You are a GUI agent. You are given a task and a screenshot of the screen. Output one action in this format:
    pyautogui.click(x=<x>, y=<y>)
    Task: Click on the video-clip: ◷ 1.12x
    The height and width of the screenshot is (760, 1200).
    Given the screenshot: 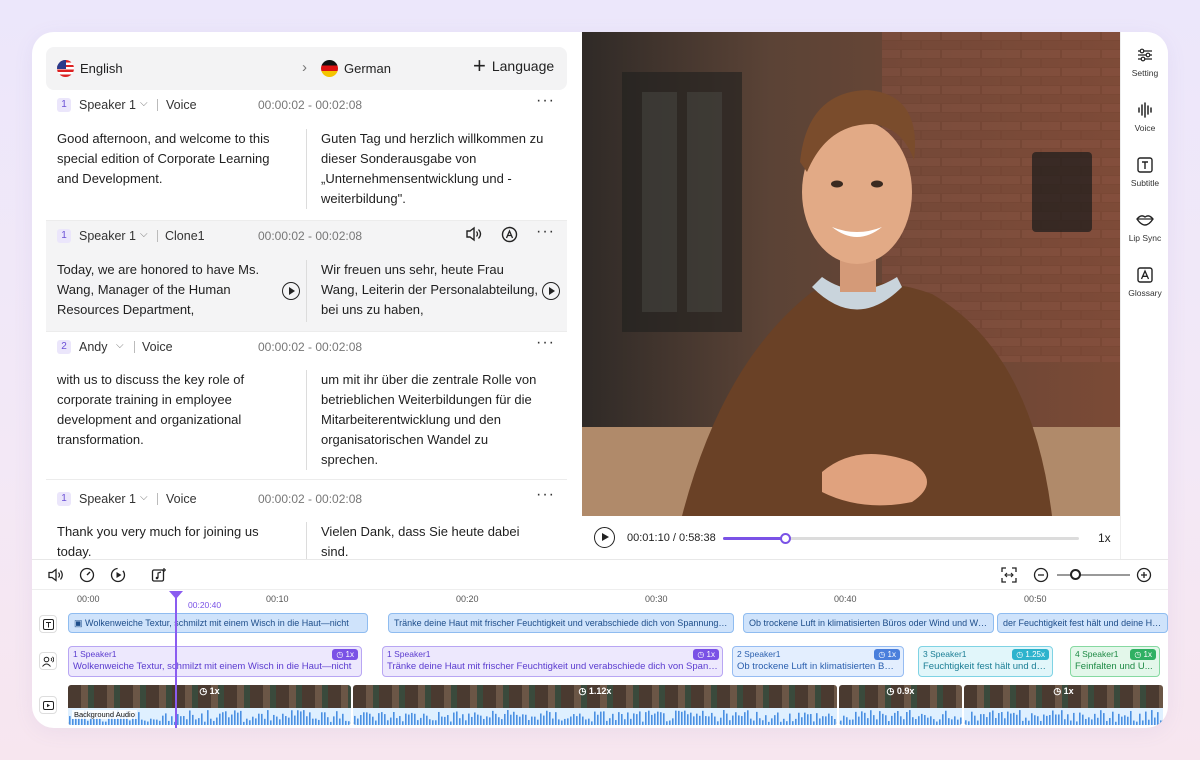 What is the action you would take?
    pyautogui.click(x=595, y=705)
    